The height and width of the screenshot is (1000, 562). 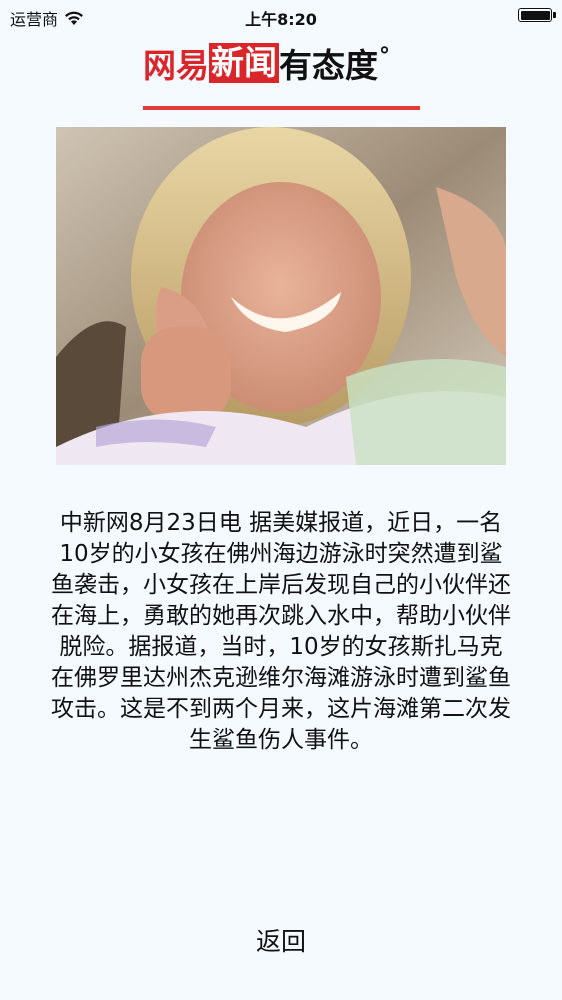 I want to click on netease-news-logo: 网易 新闻 有态度 °, so click(x=266, y=63).